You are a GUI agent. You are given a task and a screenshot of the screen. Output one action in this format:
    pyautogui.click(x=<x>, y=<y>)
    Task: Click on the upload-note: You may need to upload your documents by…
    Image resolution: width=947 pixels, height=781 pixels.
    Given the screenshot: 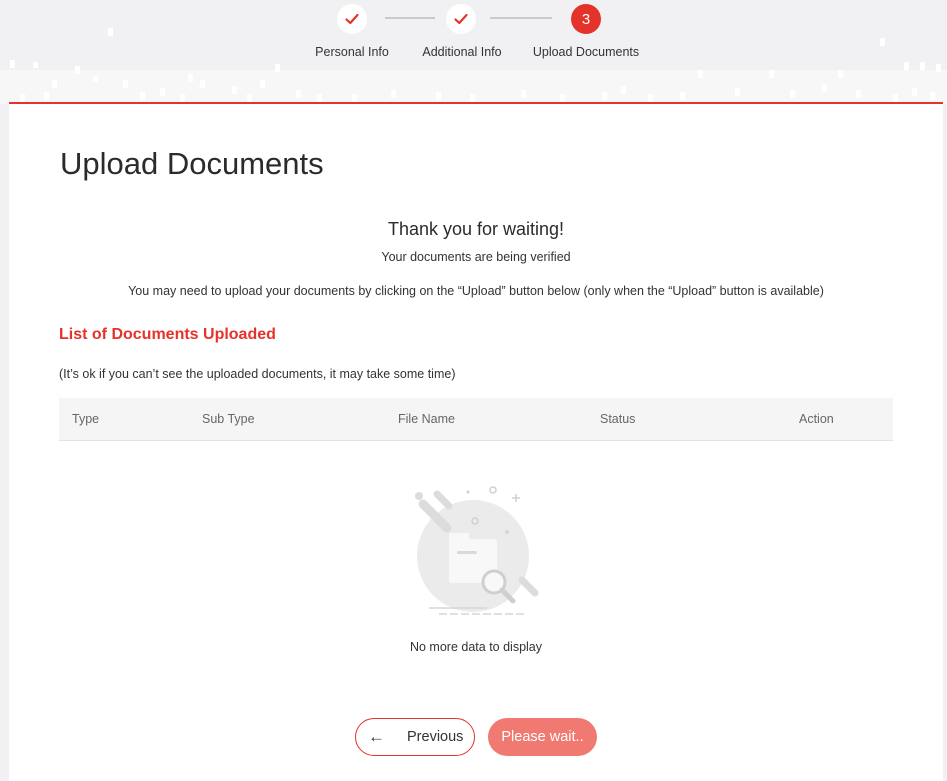 What is the action you would take?
    pyautogui.click(x=476, y=291)
    